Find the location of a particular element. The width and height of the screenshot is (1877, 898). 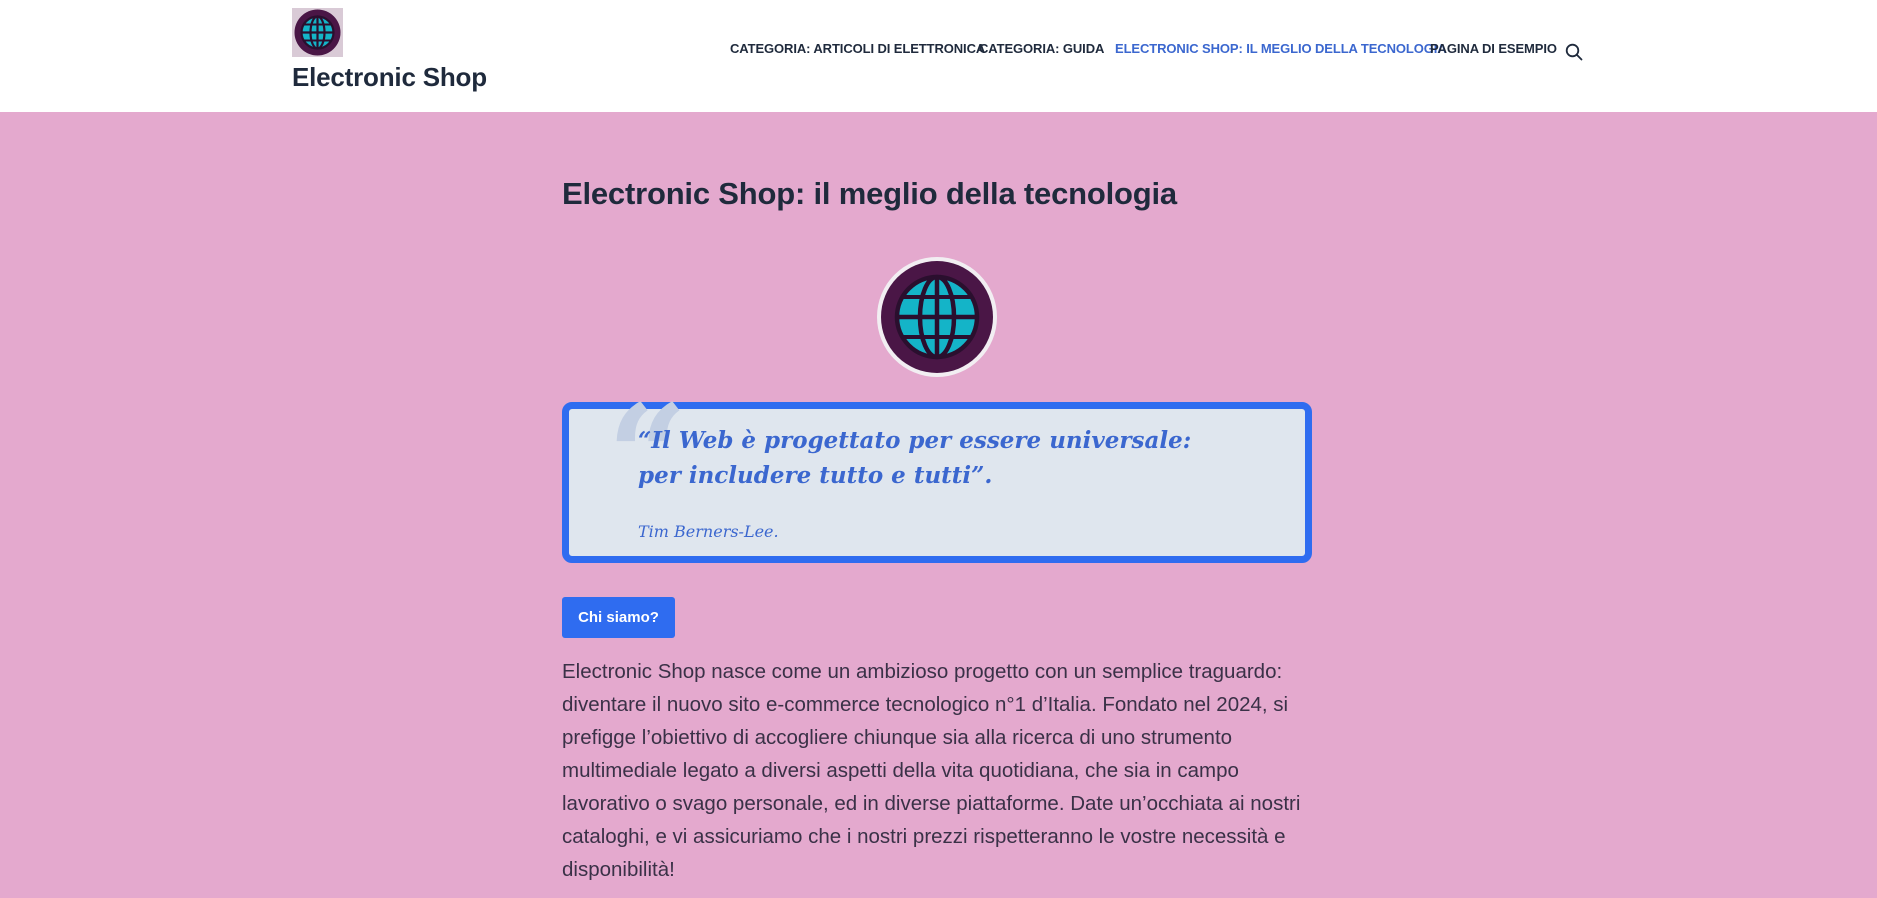

search-icon is located at coordinates (1574, 52).